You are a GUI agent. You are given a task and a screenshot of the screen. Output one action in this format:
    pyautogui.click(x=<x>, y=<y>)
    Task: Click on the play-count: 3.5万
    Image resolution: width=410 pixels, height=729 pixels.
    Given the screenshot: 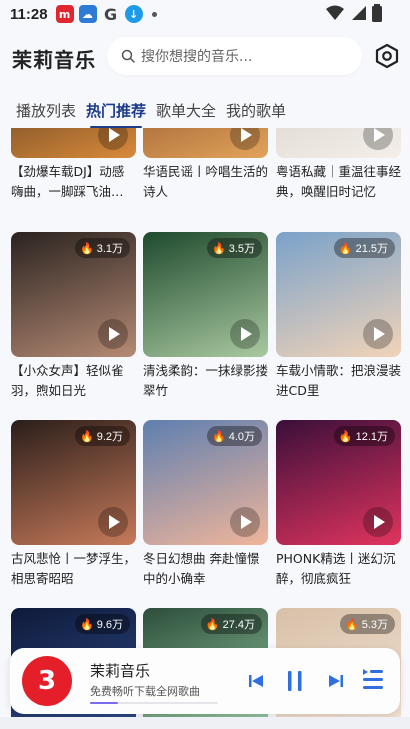 What is the action you would take?
    pyautogui.click(x=241, y=249)
    